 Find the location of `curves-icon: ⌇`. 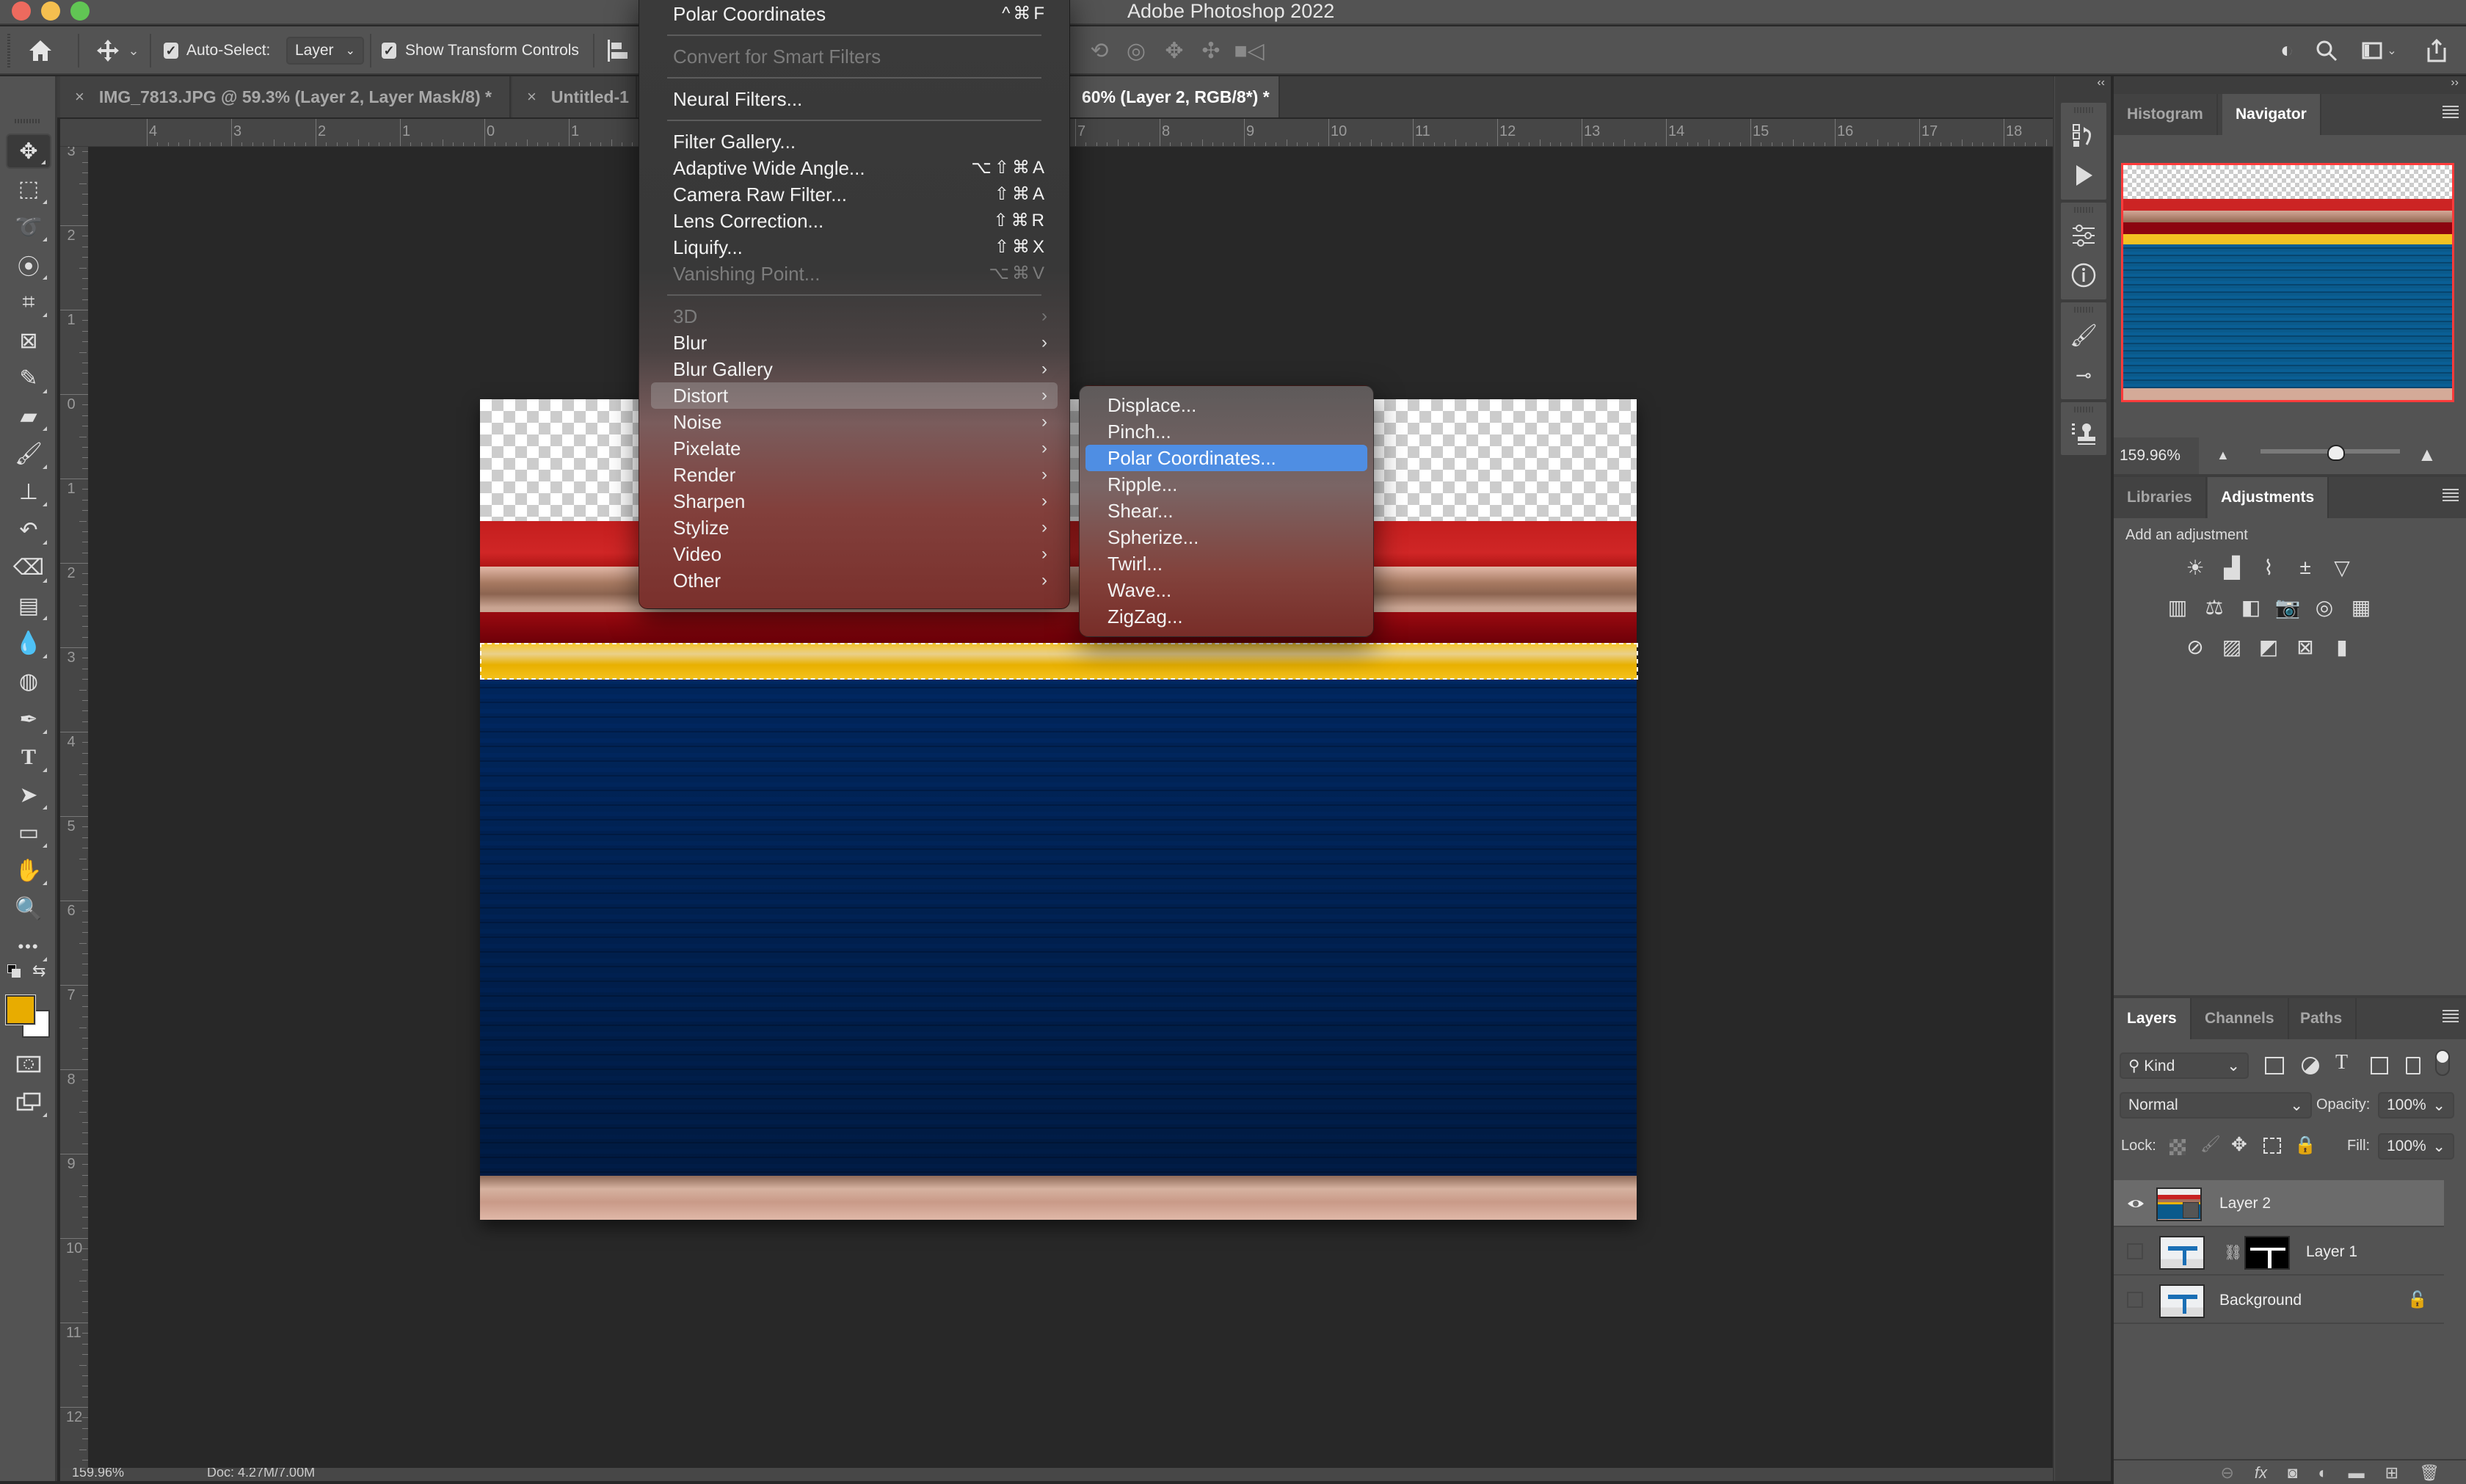

curves-icon: ⌇ is located at coordinates (2268, 567).